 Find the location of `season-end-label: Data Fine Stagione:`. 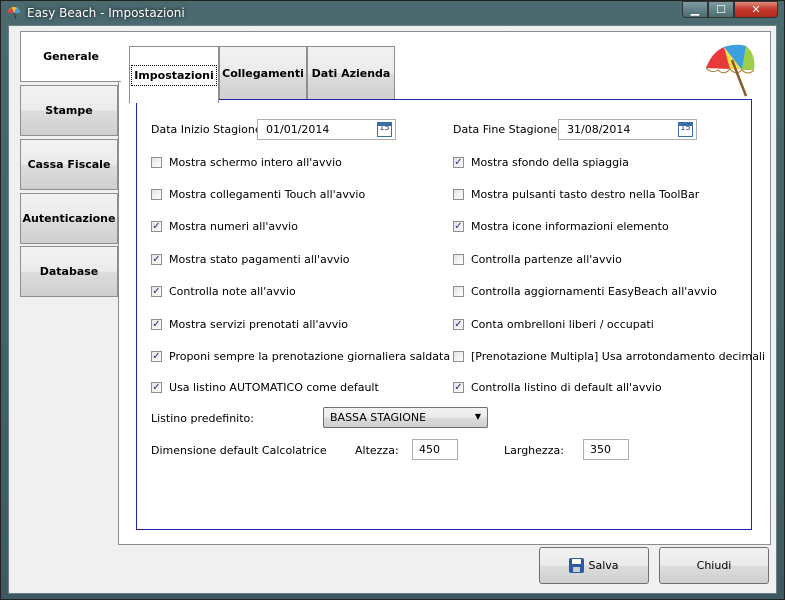

season-end-label: Data Fine Stagione: is located at coordinates (507, 129).